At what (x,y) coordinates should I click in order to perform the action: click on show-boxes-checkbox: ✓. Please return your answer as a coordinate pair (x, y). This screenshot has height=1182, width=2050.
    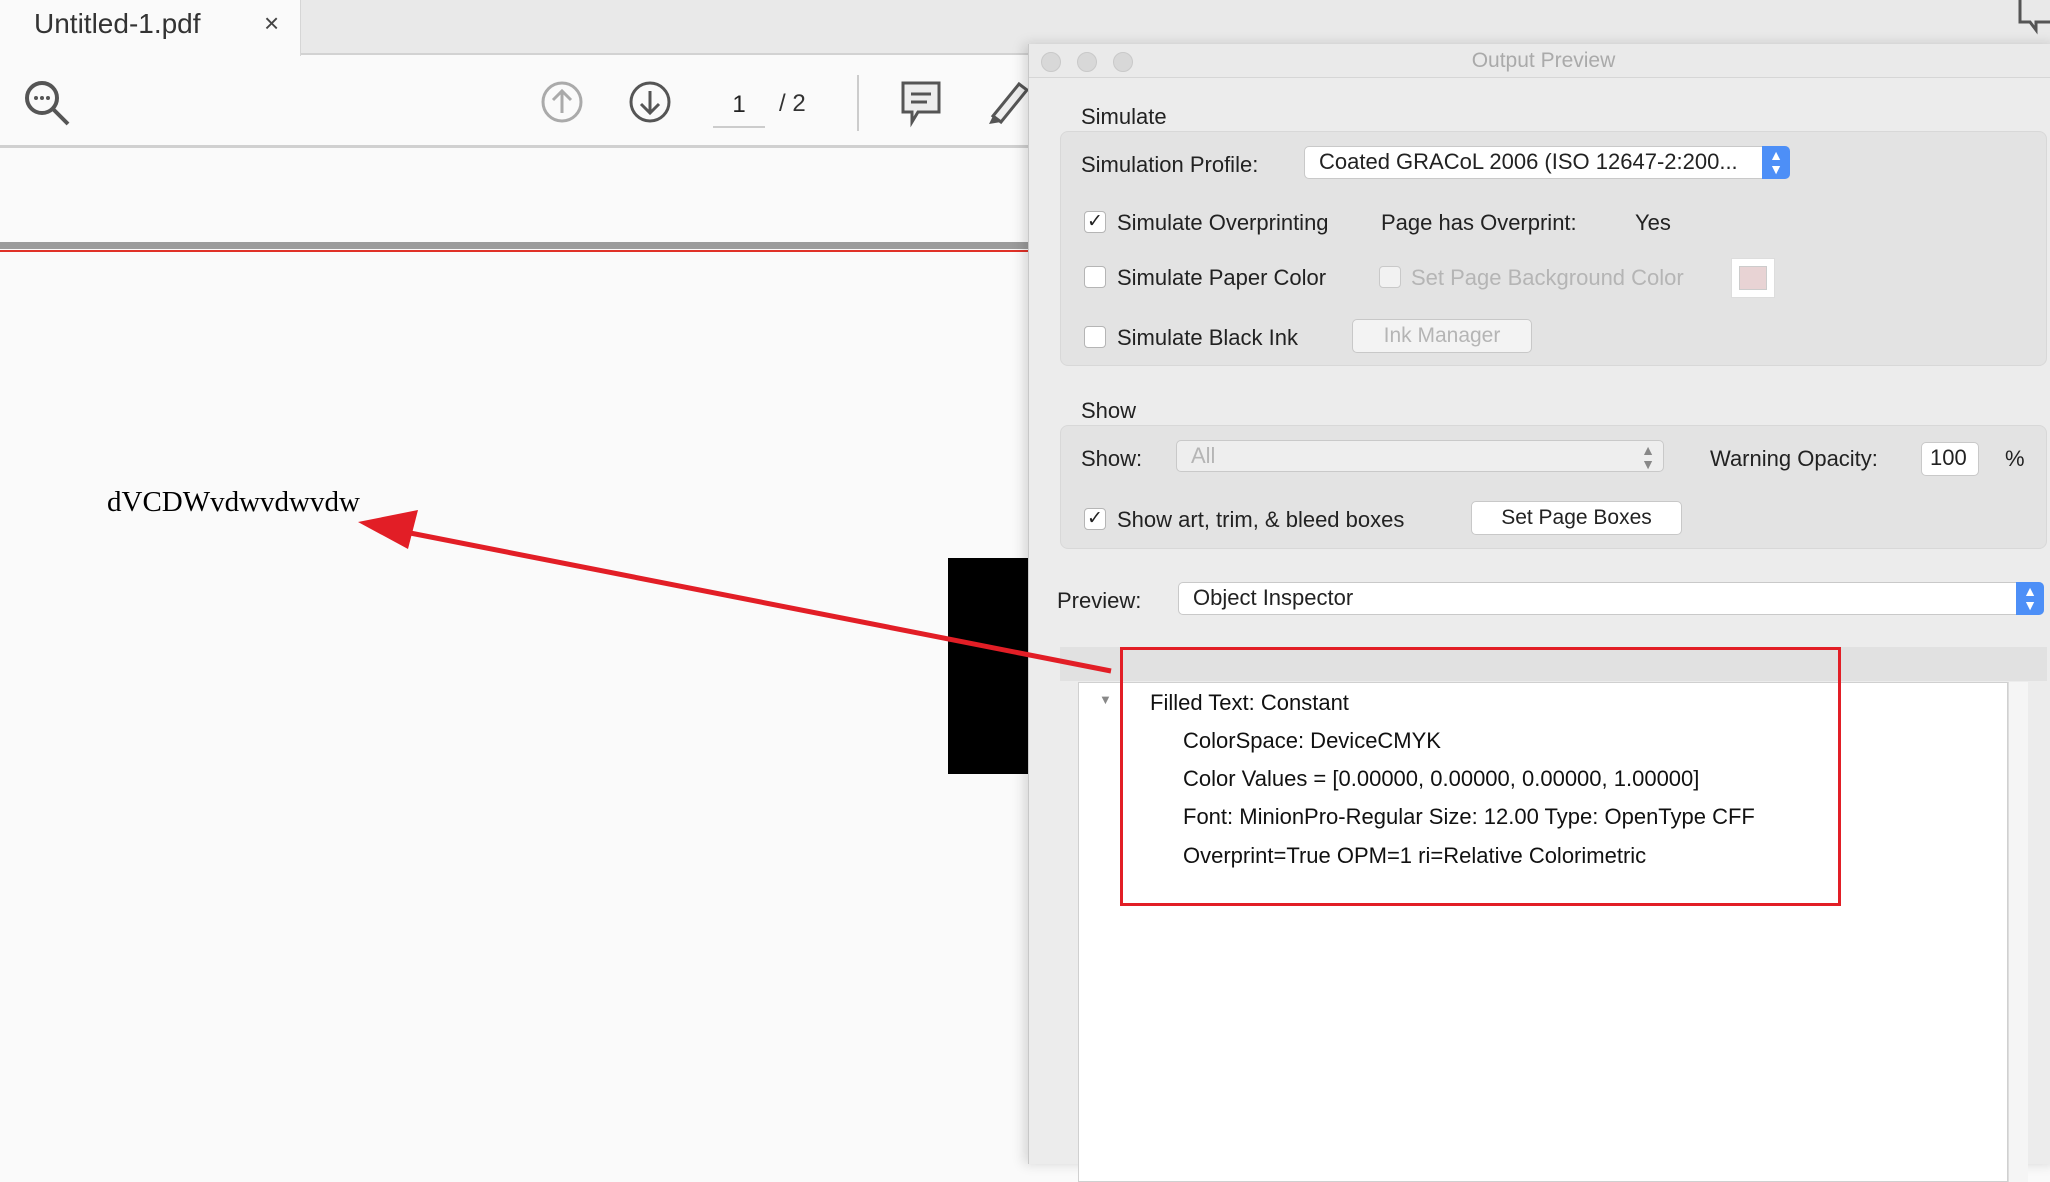
    Looking at the image, I should click on (1095, 519).